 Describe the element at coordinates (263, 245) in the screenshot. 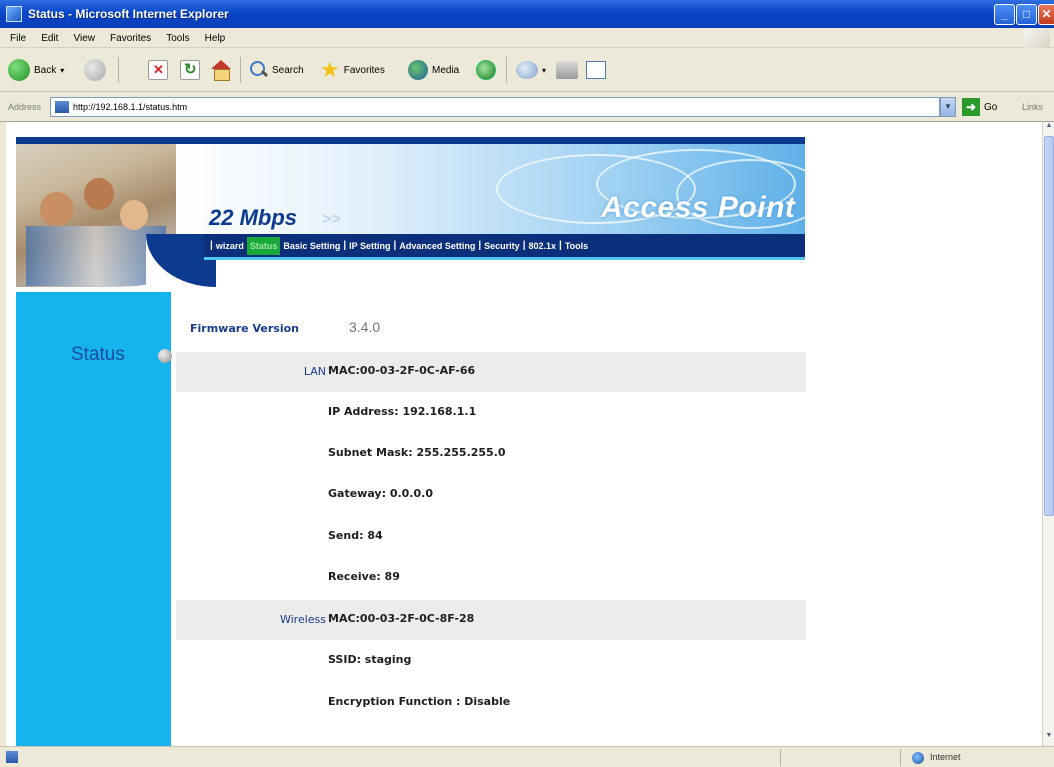

I see `nav-status: Status` at that location.